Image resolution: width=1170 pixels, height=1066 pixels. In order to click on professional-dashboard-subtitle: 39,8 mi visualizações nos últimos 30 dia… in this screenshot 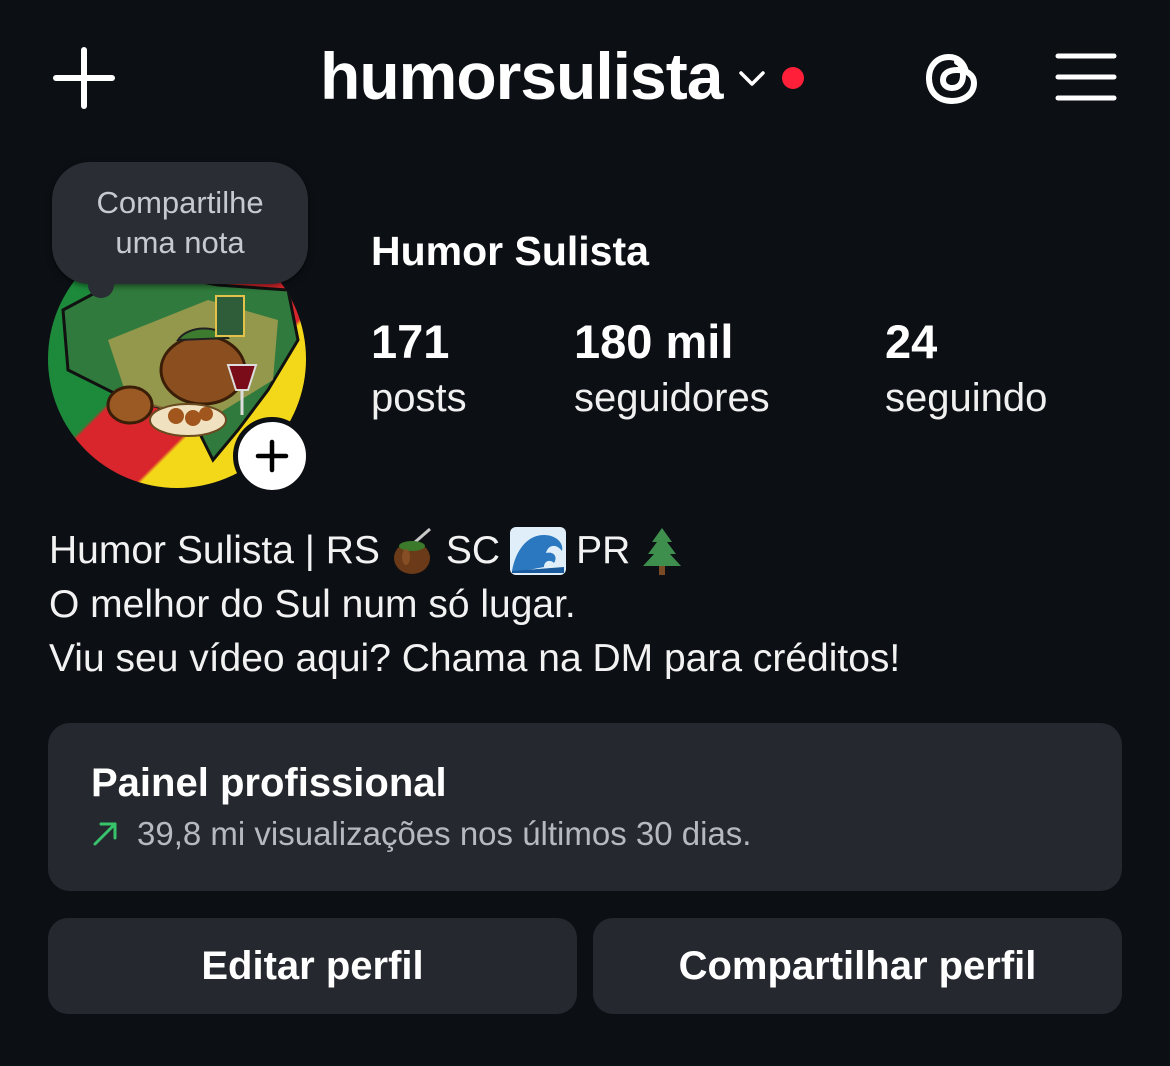, I will do `click(421, 834)`.